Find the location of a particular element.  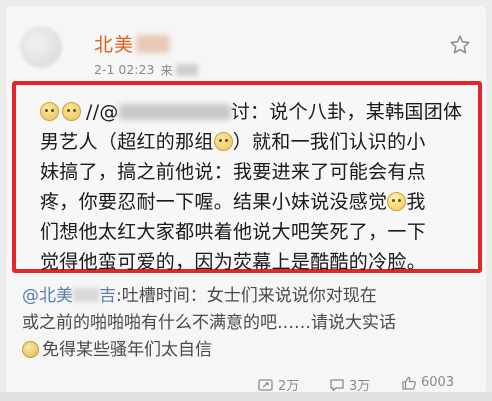

post-timestamp: 2-1 02:23 is located at coordinates (124, 69).